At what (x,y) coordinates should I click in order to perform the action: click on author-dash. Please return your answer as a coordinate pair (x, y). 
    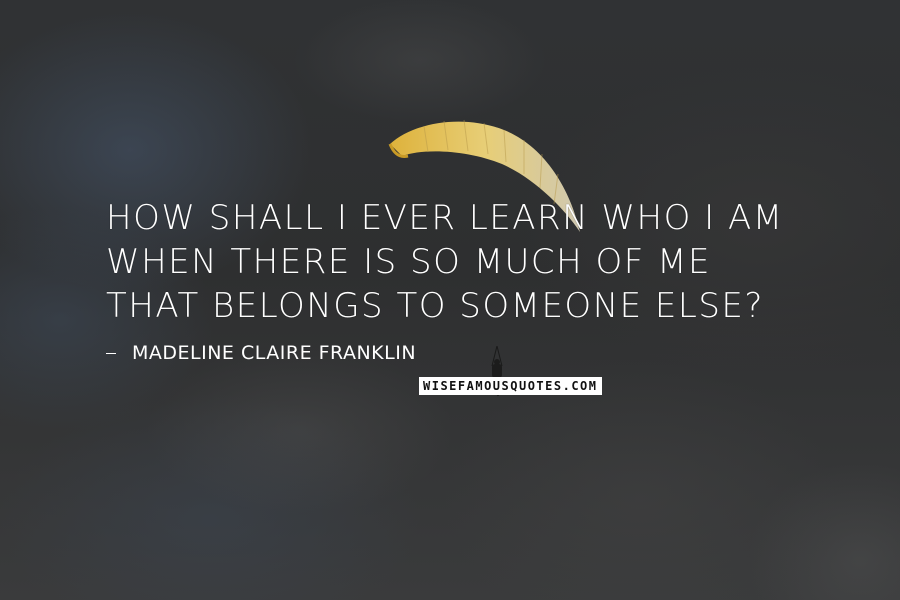
    Looking at the image, I should click on (111, 353).